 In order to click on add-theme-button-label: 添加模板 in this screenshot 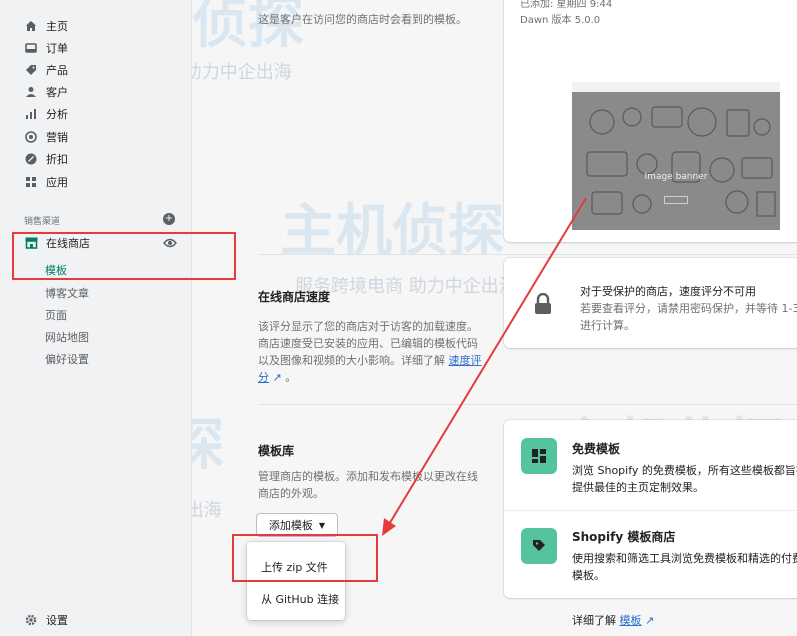, I will do `click(290, 525)`.